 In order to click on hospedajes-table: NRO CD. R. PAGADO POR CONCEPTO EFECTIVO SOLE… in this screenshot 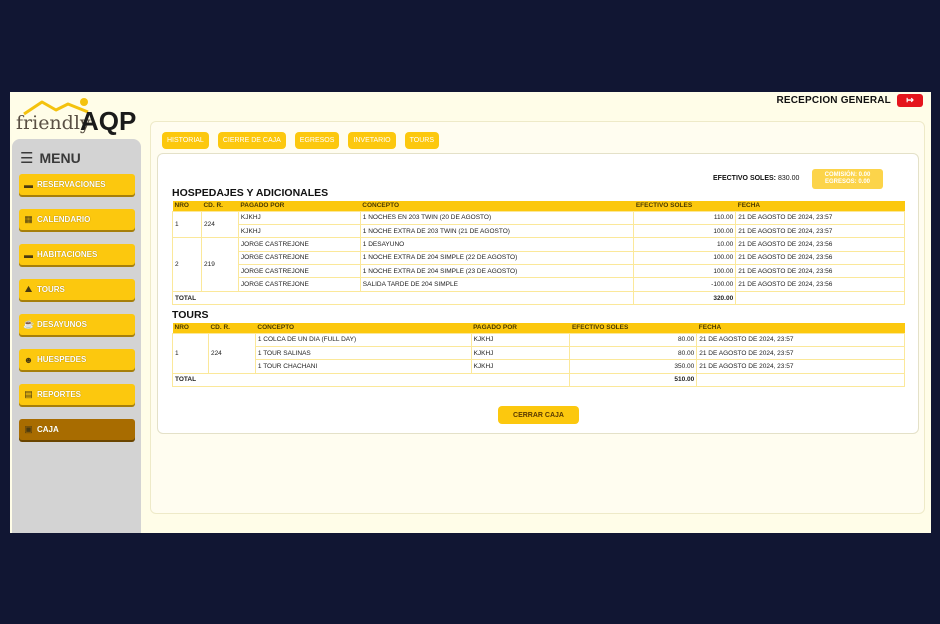, I will do `click(538, 253)`.